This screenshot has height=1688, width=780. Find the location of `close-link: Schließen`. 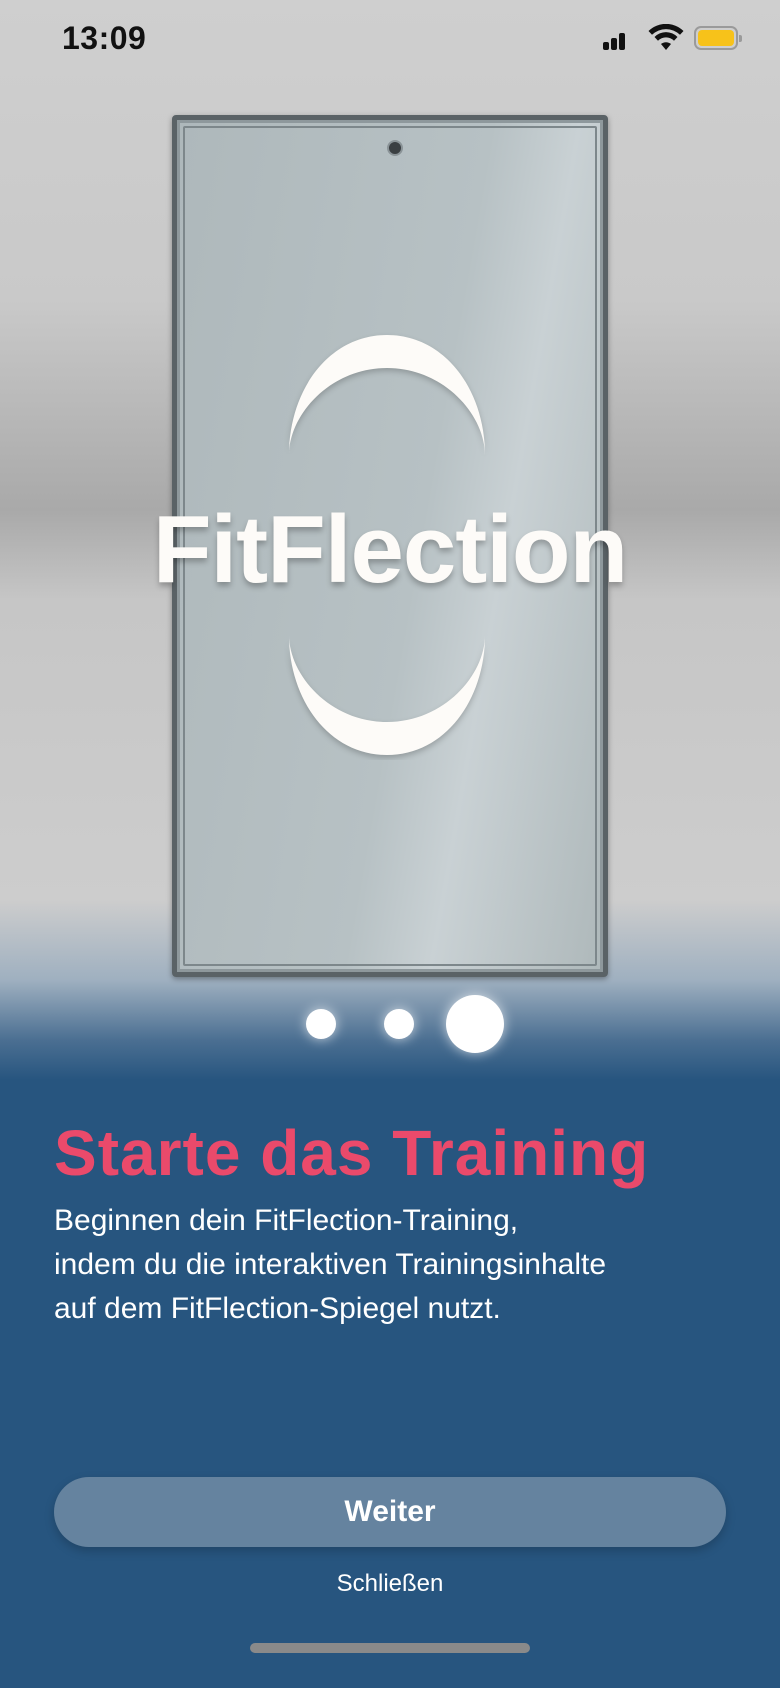

close-link: Schließen is located at coordinates (390, 1584).